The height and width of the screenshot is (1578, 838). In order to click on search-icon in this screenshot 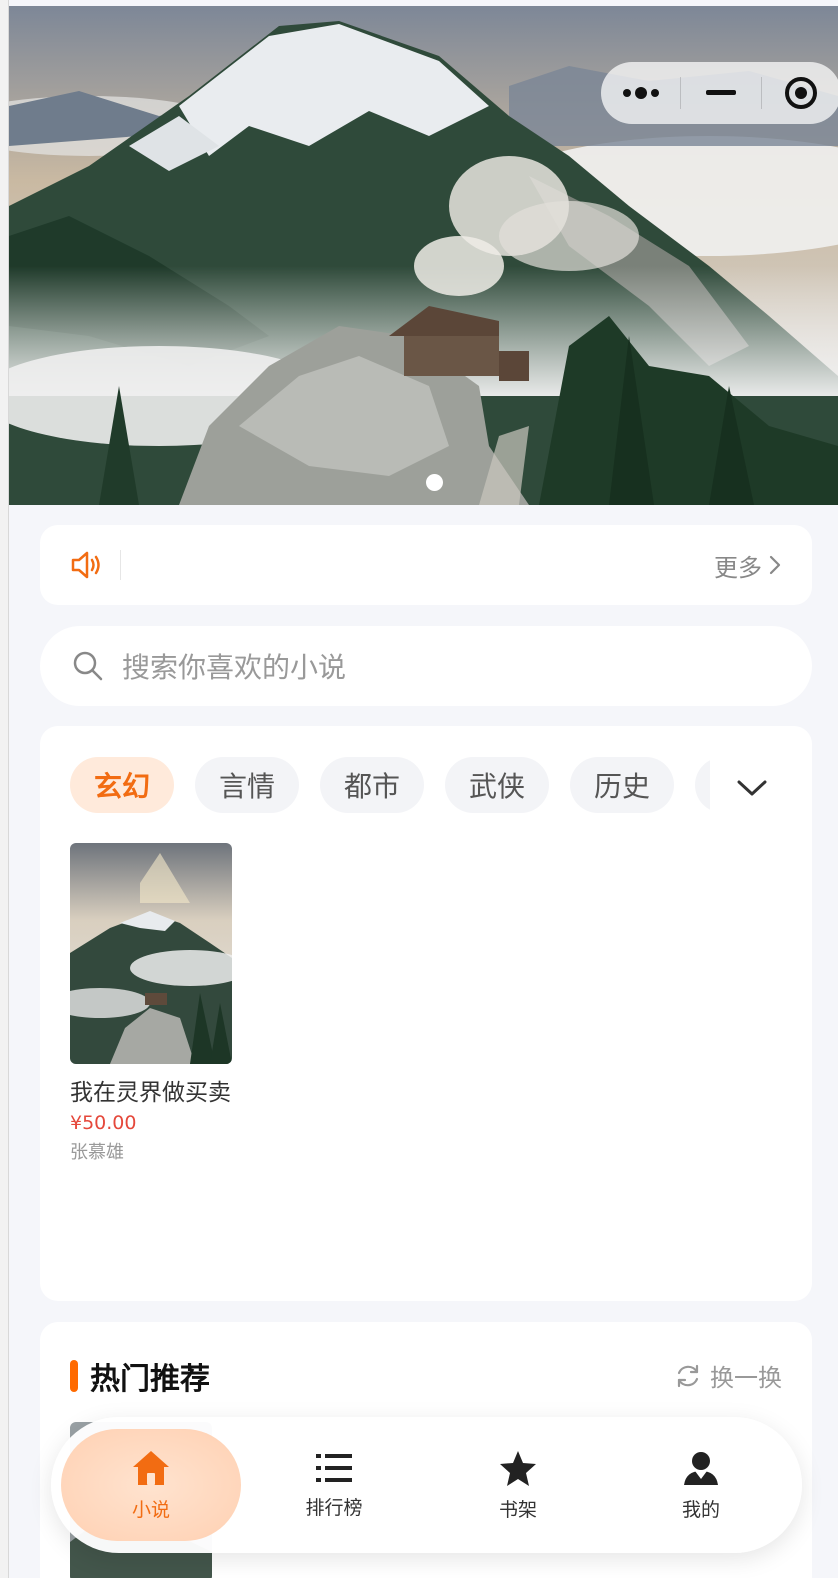, I will do `click(88, 666)`.